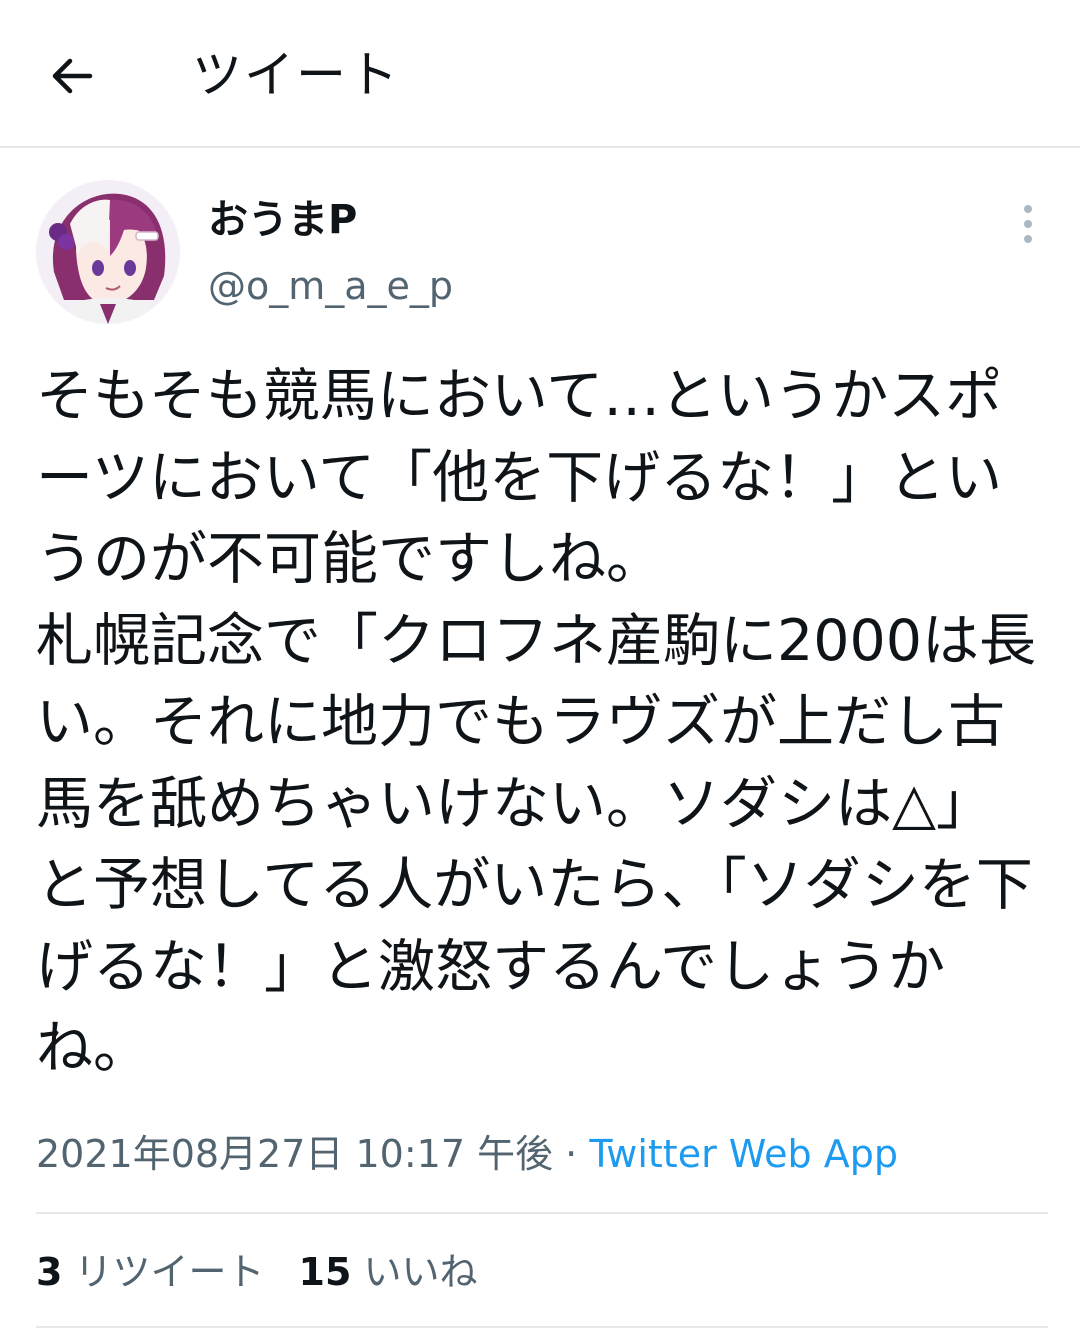 The image size is (1080, 1332). I want to click on page-title: ツイート, so click(296, 75).